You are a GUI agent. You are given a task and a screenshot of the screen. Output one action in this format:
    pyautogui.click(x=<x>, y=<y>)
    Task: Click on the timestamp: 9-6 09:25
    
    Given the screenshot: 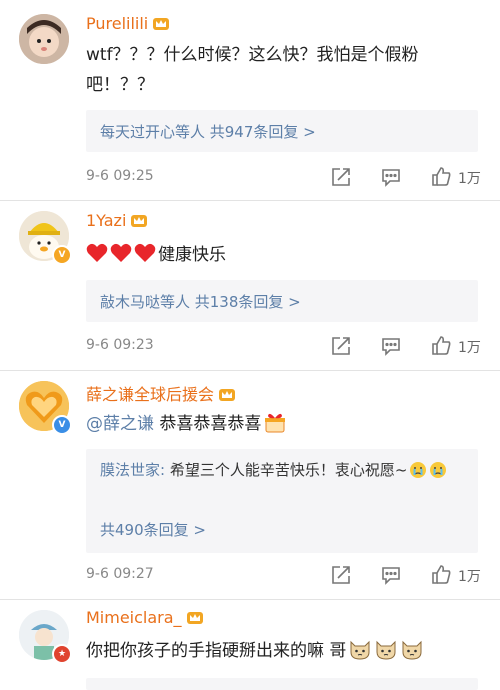 What is the action you would take?
    pyautogui.click(x=120, y=176)
    